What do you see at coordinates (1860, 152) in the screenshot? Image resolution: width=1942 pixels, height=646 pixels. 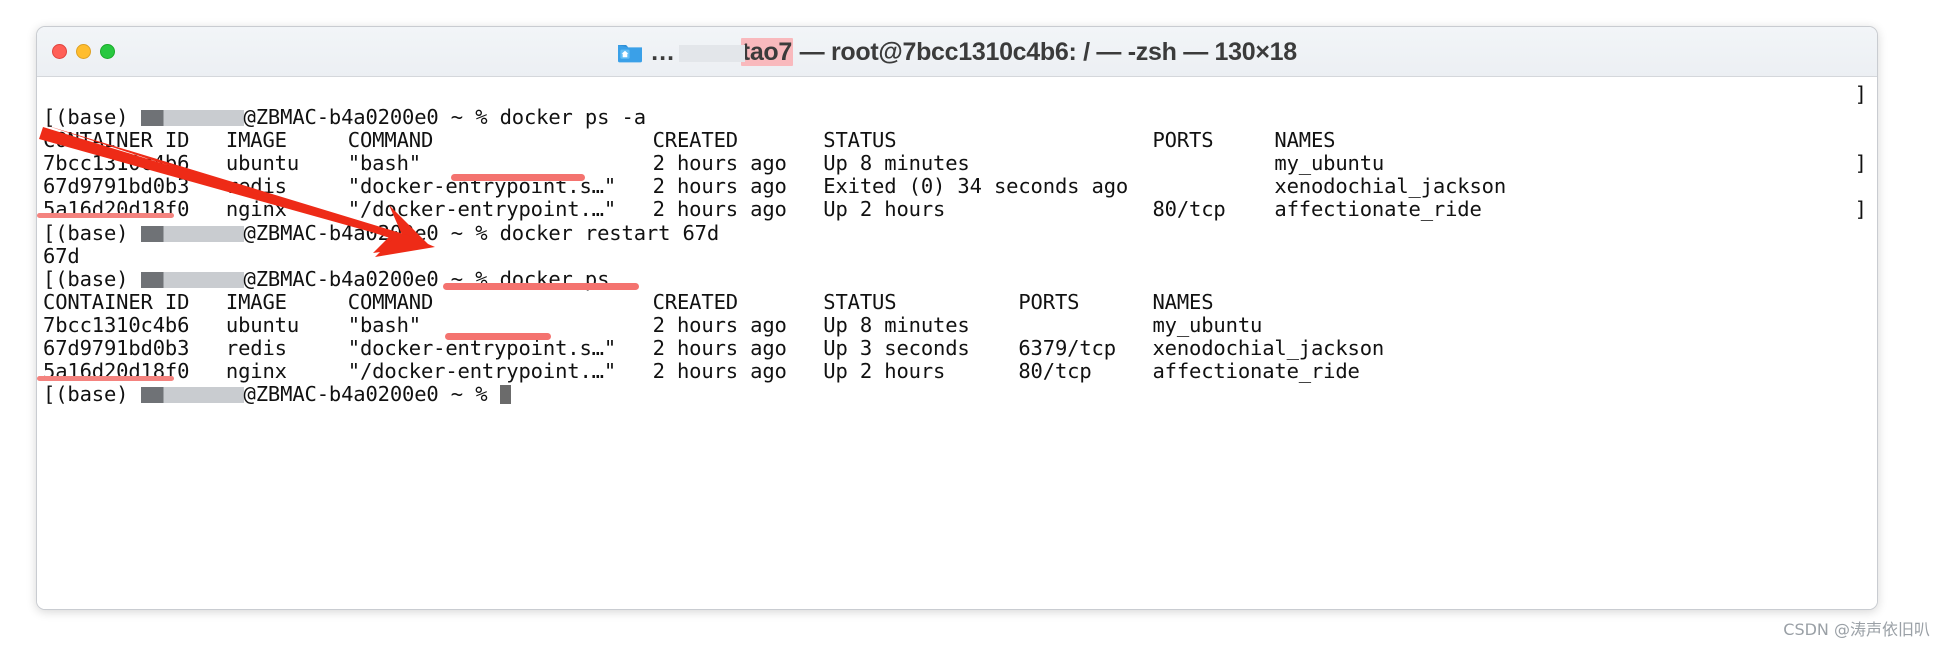 I see `line-wrap-markers: ] ] ]` at bounding box center [1860, 152].